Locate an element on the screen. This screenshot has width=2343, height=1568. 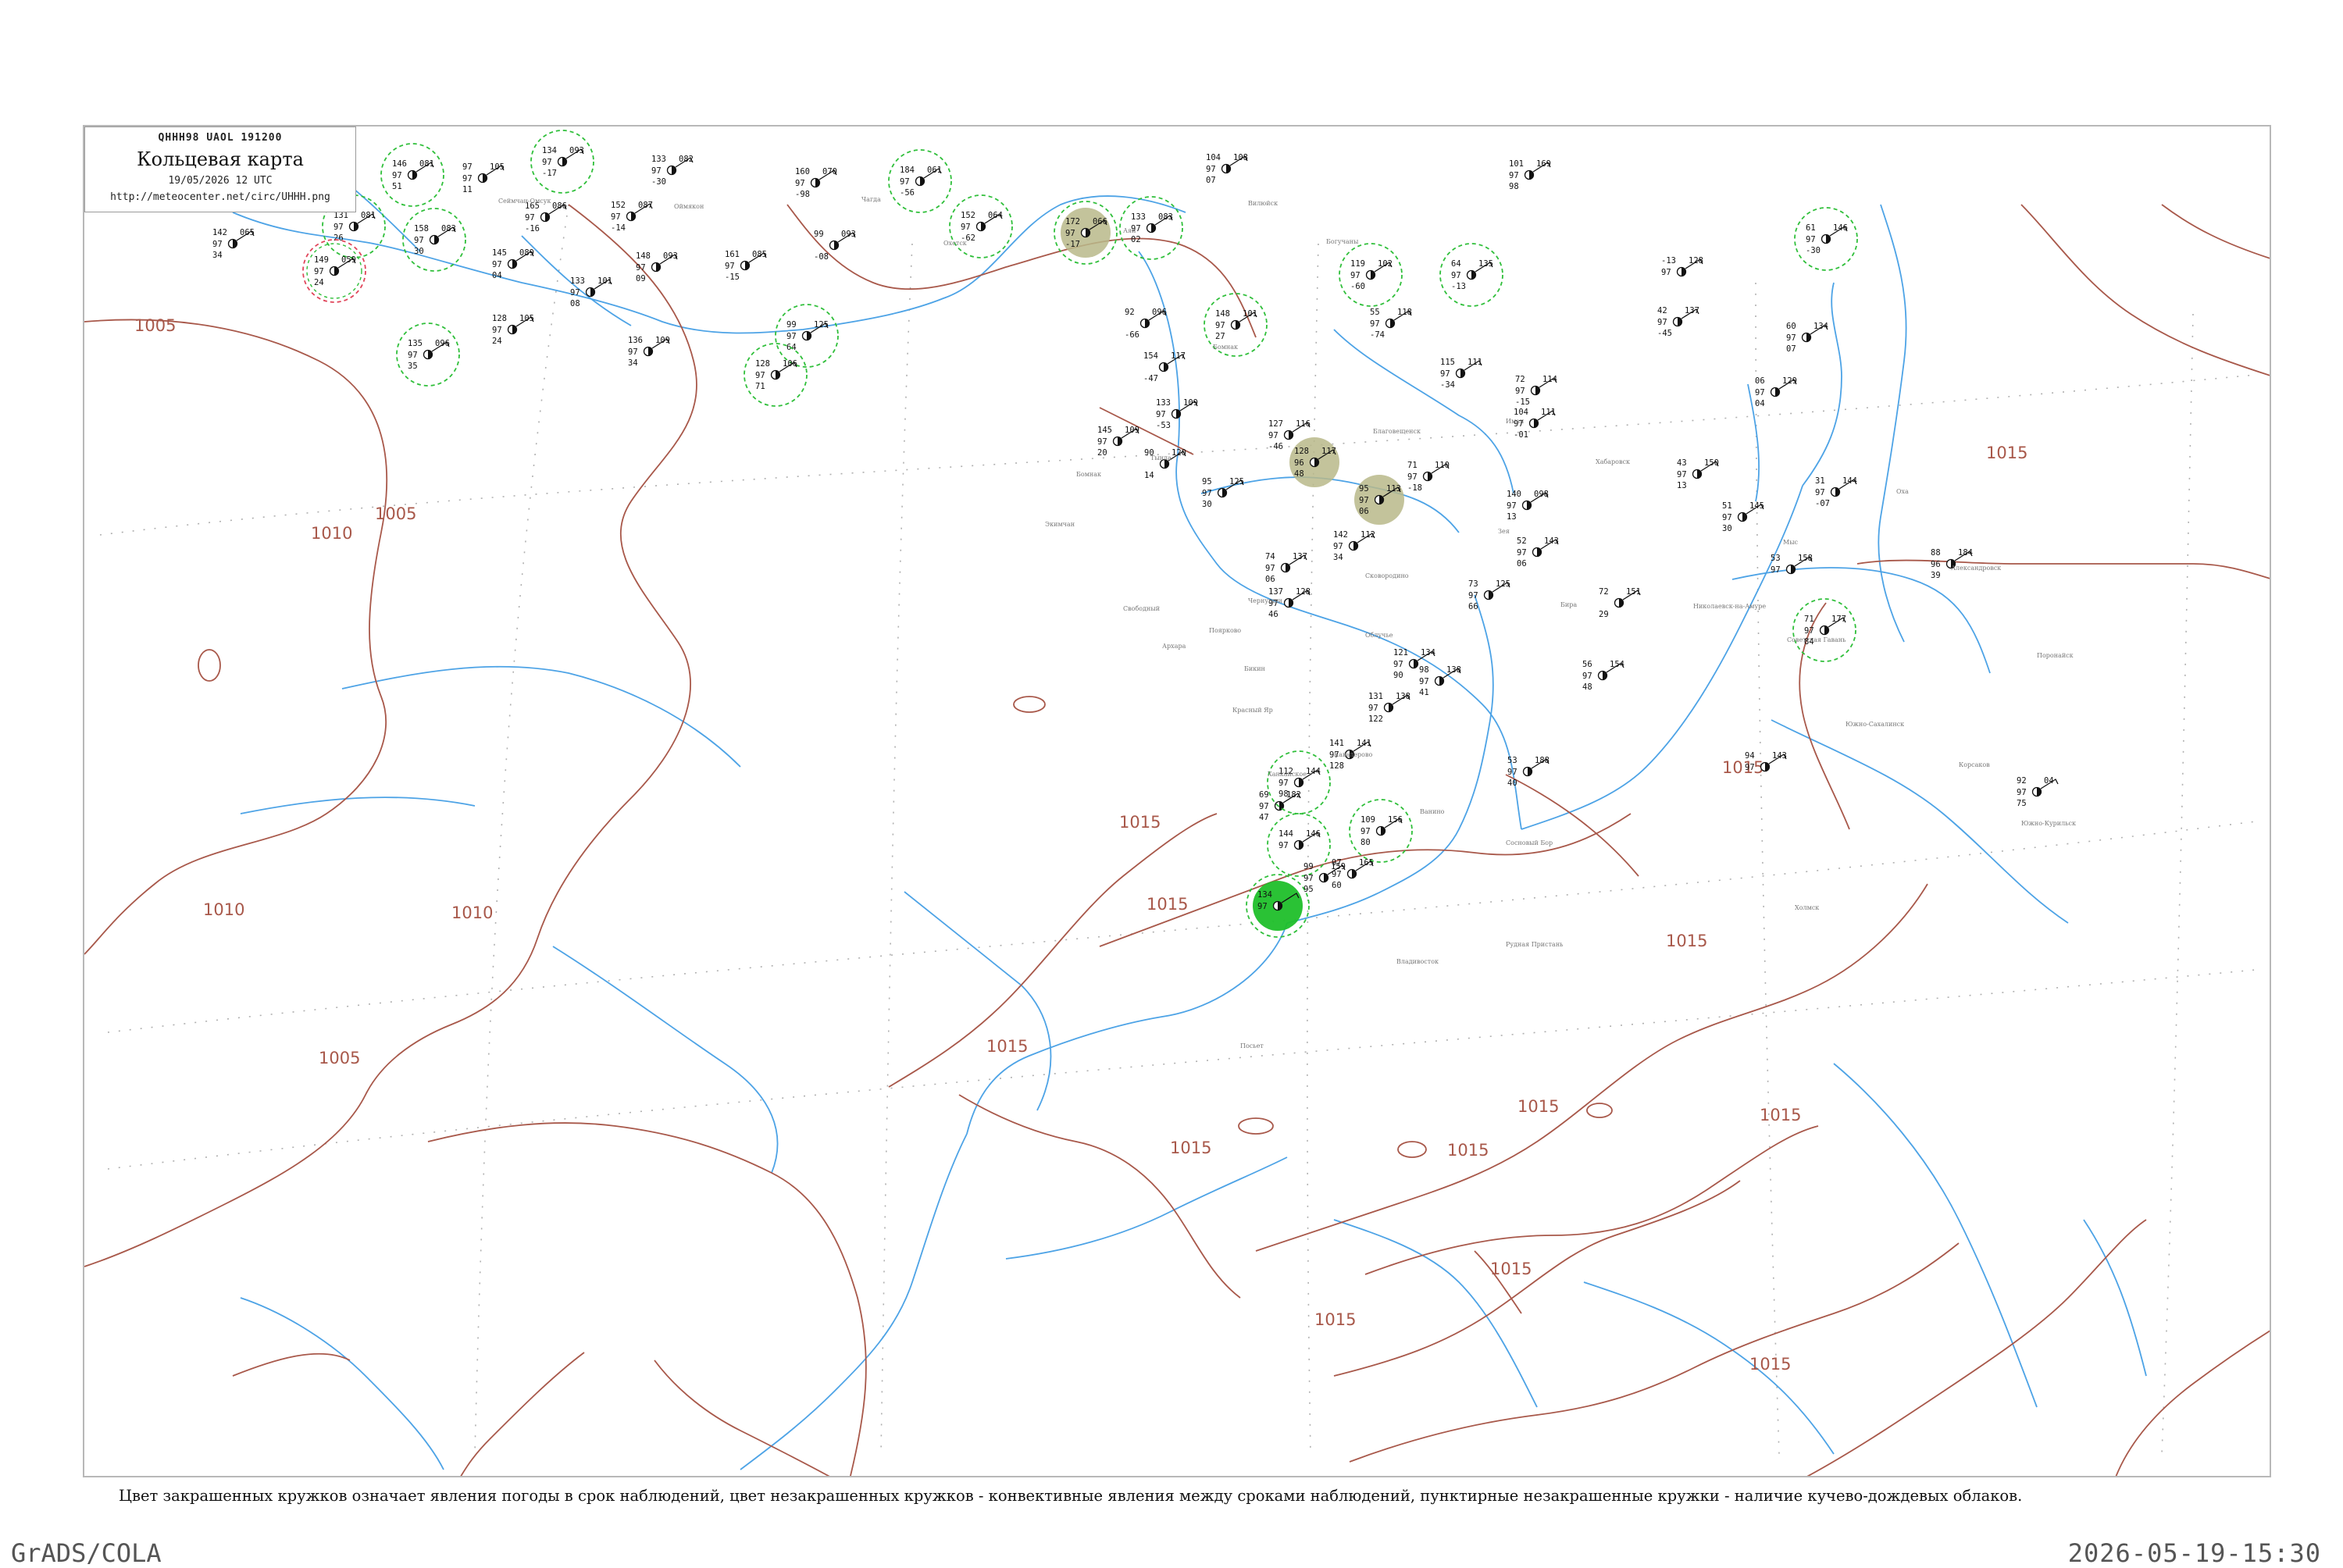
station-plot: 121 97 90 134 is located at coordinates (1414, 664).